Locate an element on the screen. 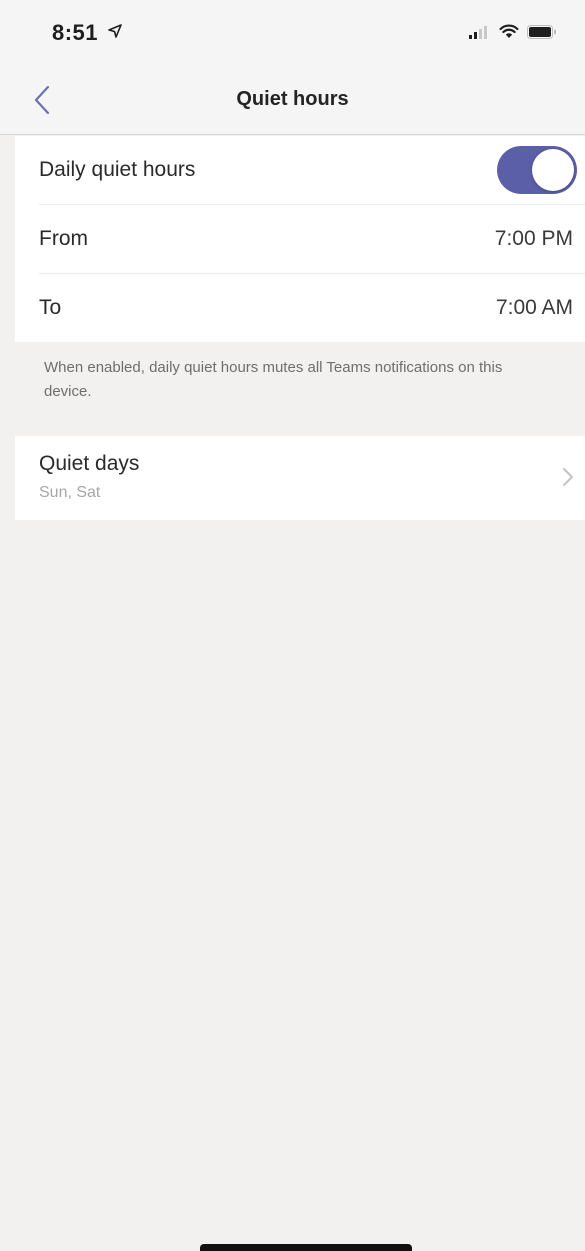 The width and height of the screenshot is (585, 1251). signal-icon is located at coordinates (478, 32).